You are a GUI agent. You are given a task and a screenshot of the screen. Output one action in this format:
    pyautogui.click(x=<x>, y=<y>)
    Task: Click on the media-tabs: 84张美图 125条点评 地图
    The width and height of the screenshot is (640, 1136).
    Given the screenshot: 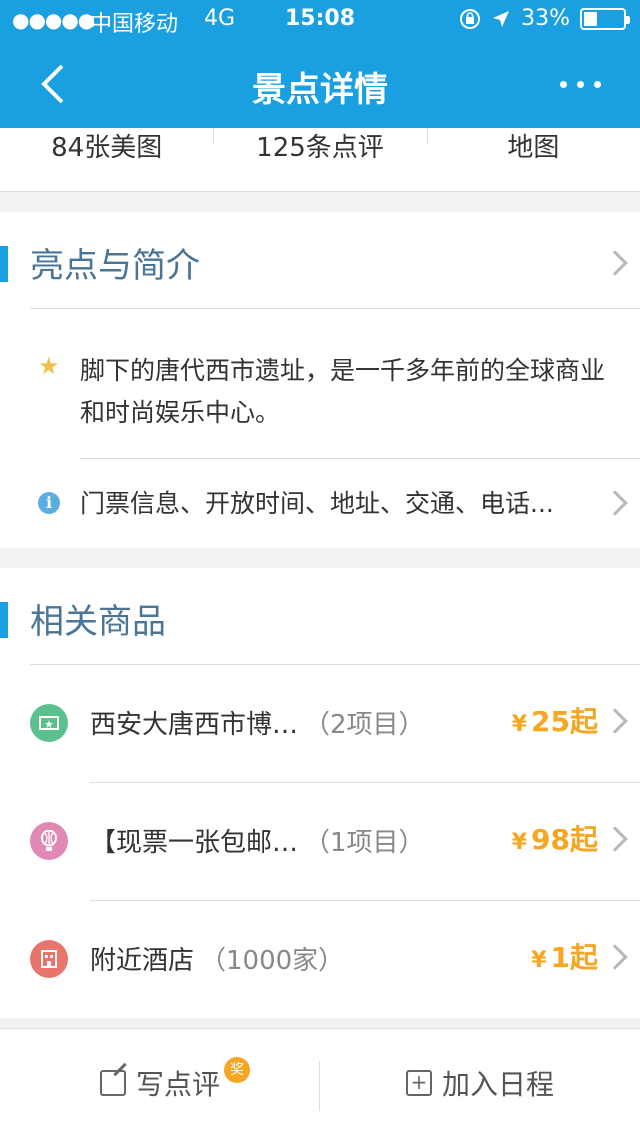 What is the action you would take?
    pyautogui.click(x=320, y=160)
    